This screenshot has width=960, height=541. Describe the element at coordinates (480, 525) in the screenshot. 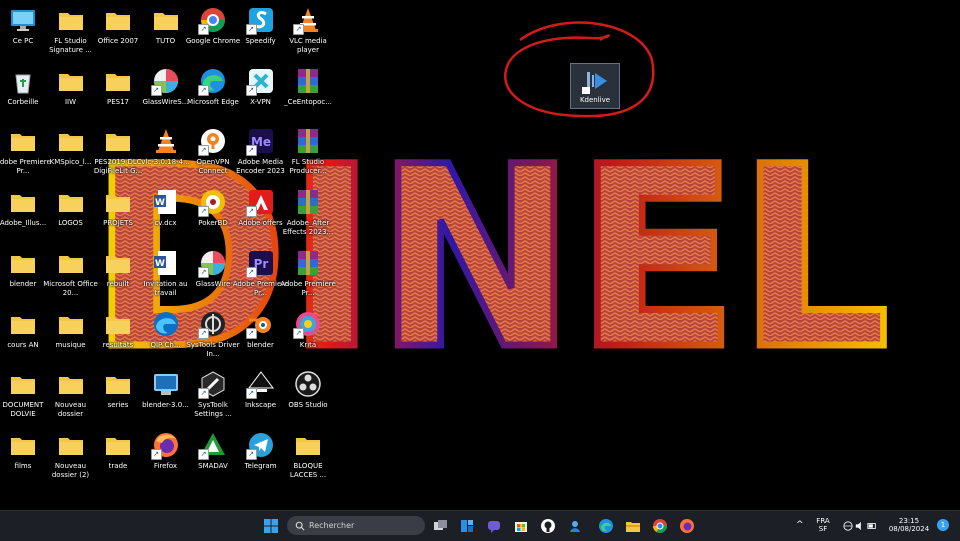

I see `taskbar: Rechercher ^ FRA SF 23:15 08/08/2024 1` at that location.